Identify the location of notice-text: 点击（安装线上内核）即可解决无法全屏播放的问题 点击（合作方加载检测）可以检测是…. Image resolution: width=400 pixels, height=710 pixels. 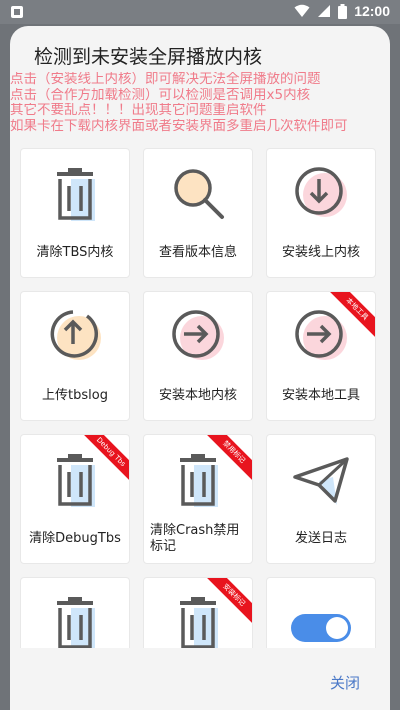
(200, 103).